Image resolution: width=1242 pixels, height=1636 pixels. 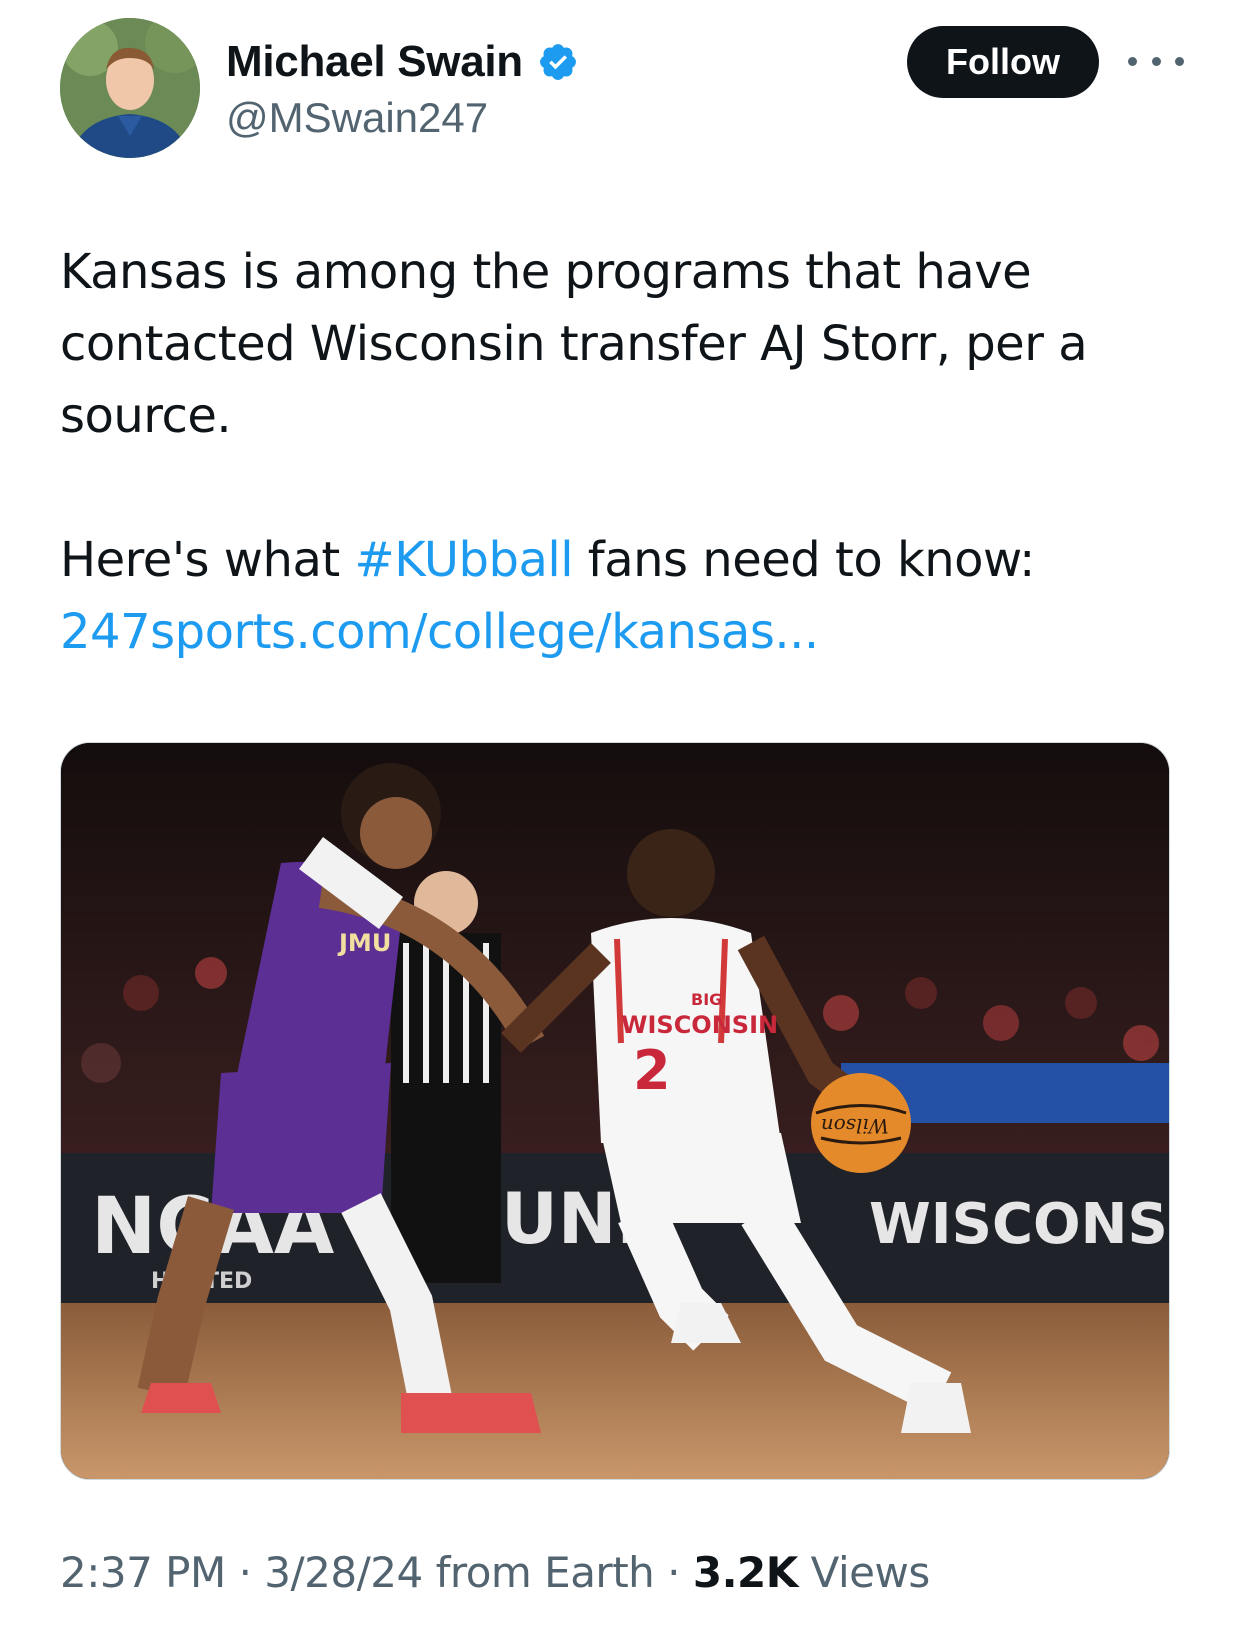 I want to click on conference-text: BIG, so click(x=706, y=999).